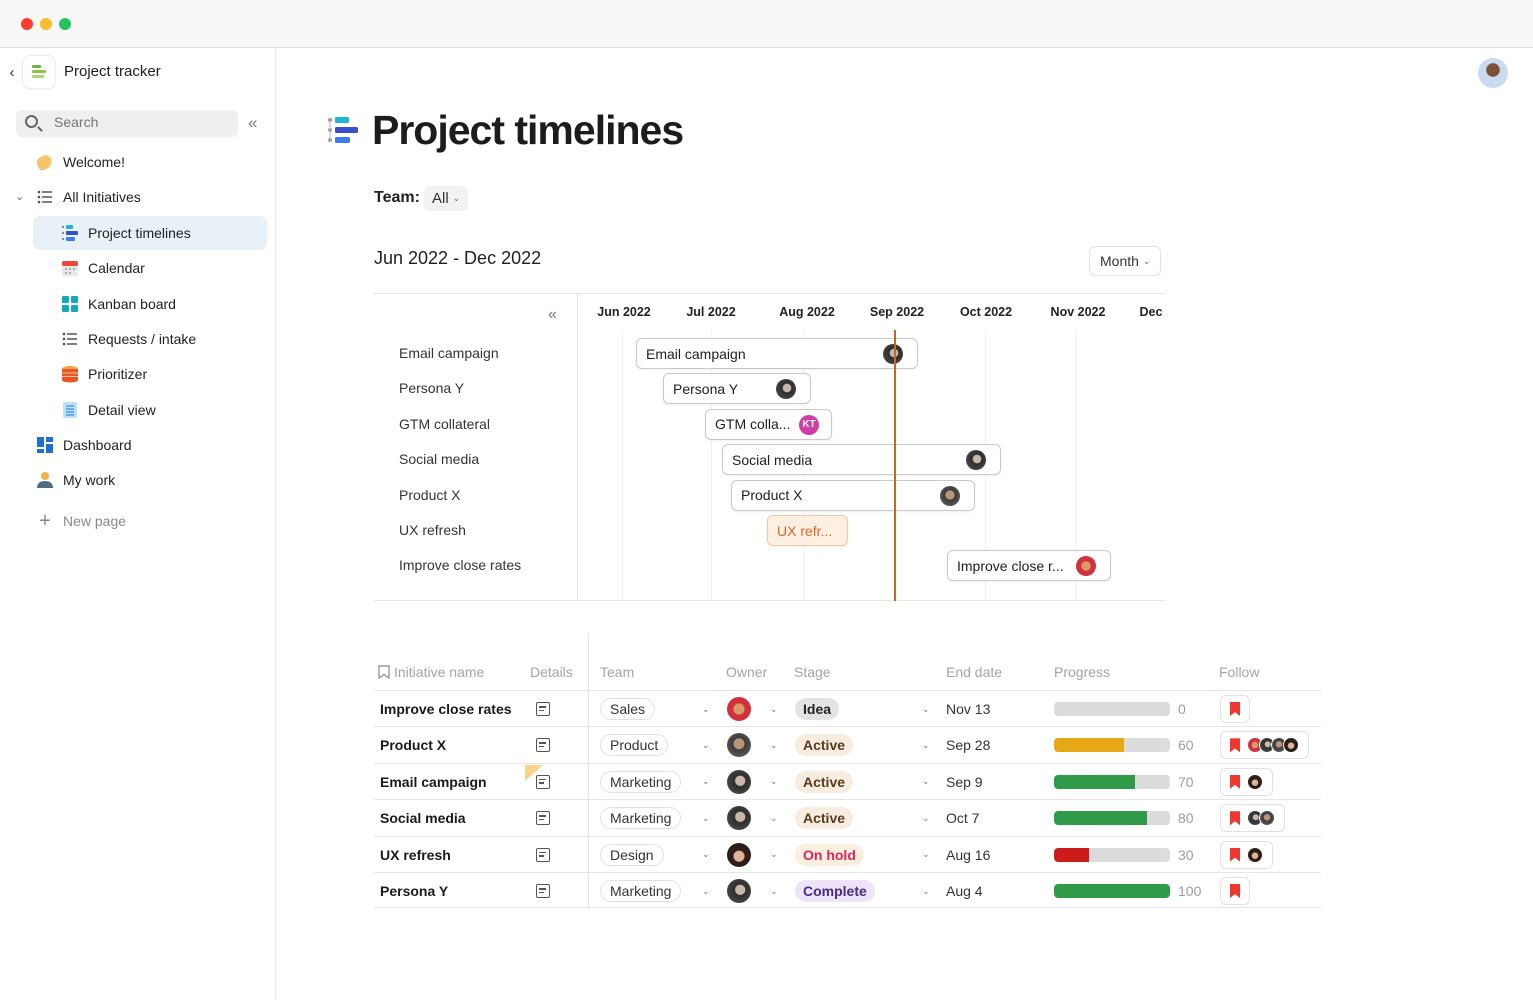 This screenshot has width=1533, height=1000. I want to click on back-chevron-icon: ‹, so click(12, 72).